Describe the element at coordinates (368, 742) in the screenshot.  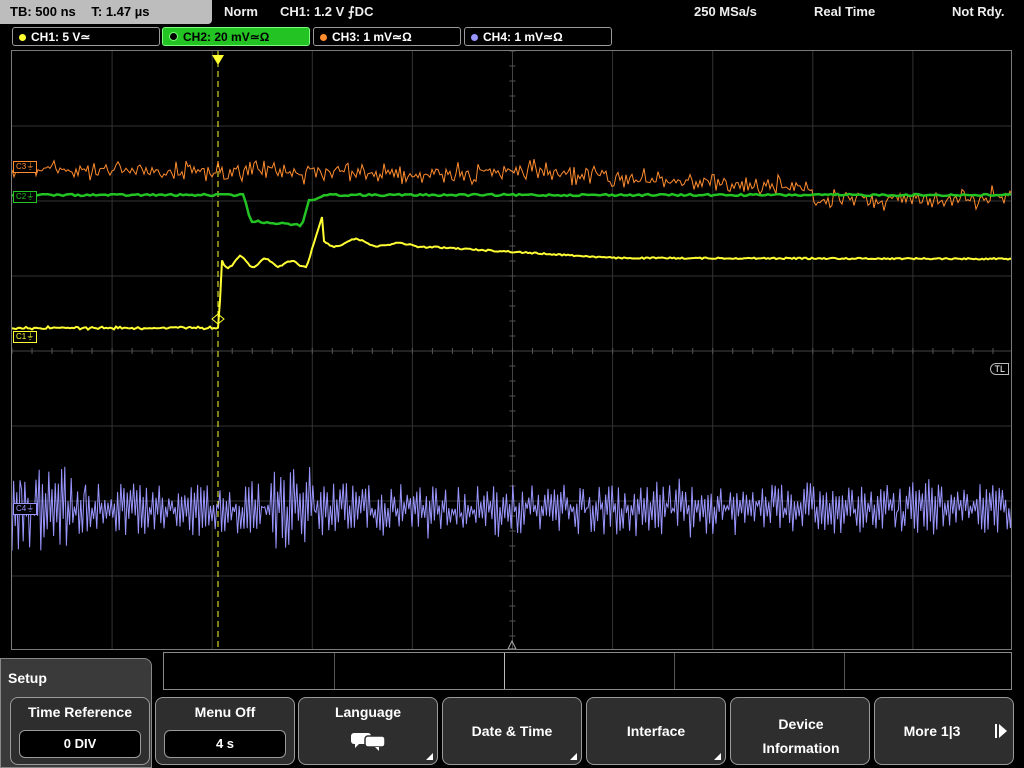
I see `speech-bubbles-icon` at that location.